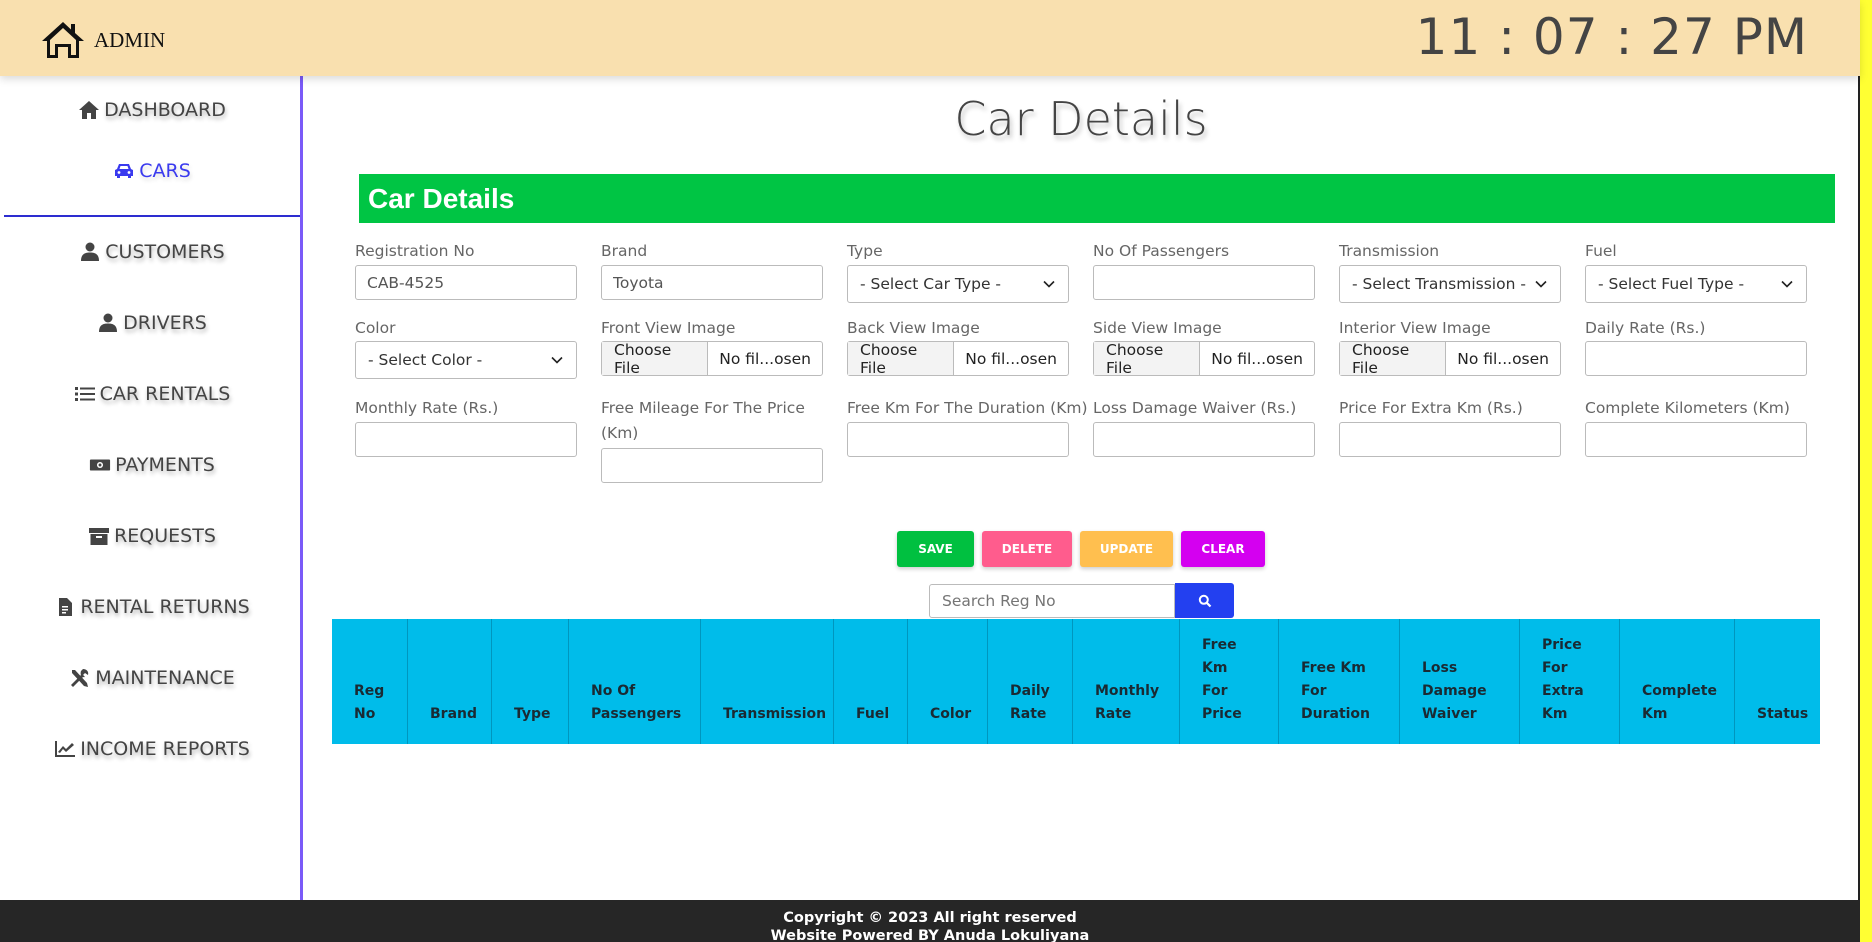 This screenshot has width=1872, height=942. I want to click on tools-icon, so click(80, 678).